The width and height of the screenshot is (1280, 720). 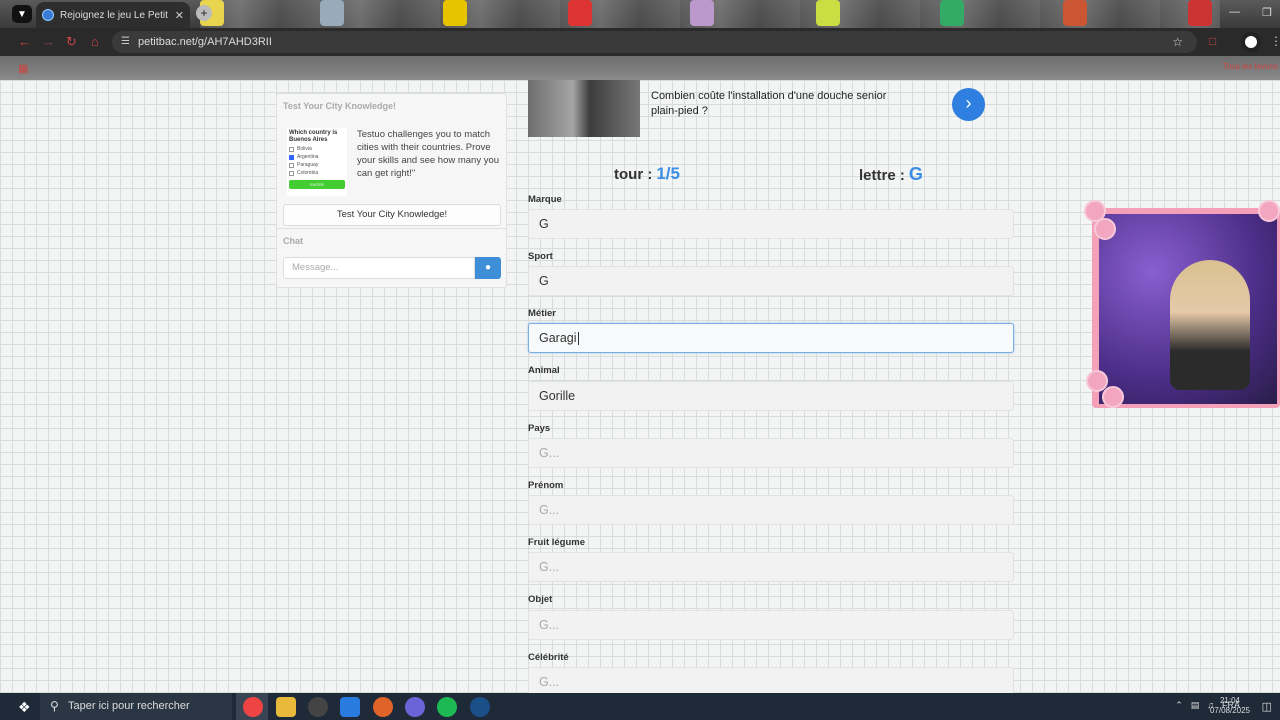 I want to click on checkbox-checked-icon, so click(x=291, y=157).